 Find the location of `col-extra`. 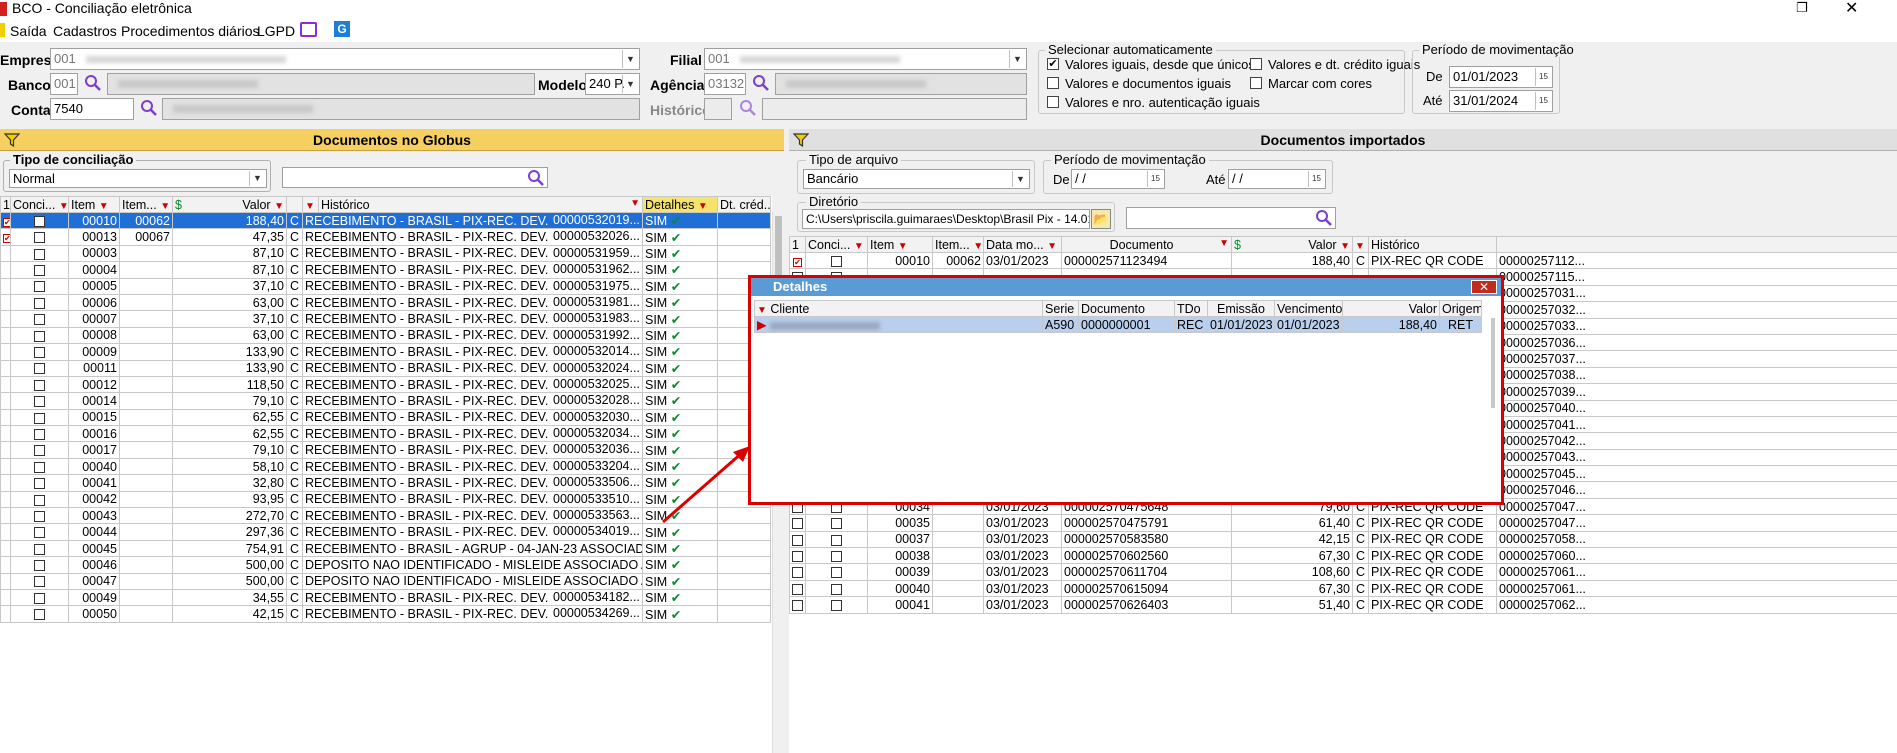

col-extra is located at coordinates (1696, 244).